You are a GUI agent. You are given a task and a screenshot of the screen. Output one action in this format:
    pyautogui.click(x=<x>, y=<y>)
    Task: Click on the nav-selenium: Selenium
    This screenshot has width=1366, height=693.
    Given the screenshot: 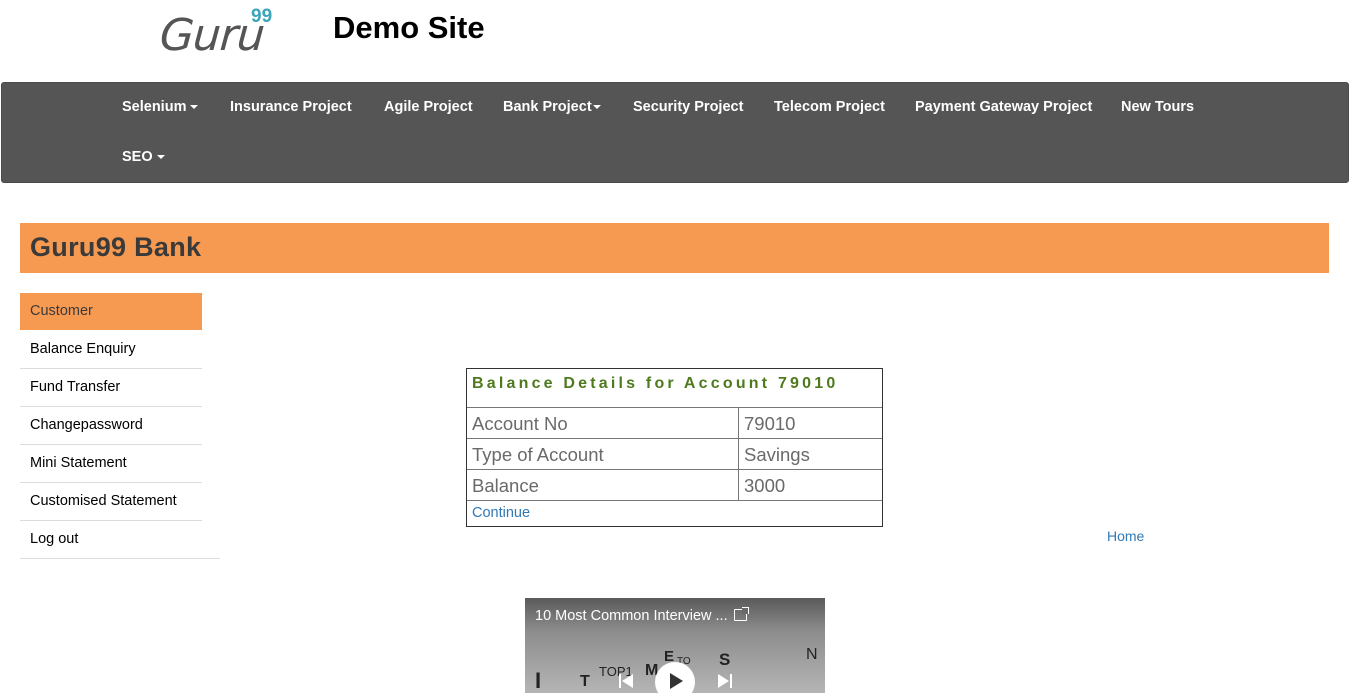 What is the action you would take?
    pyautogui.click(x=160, y=107)
    